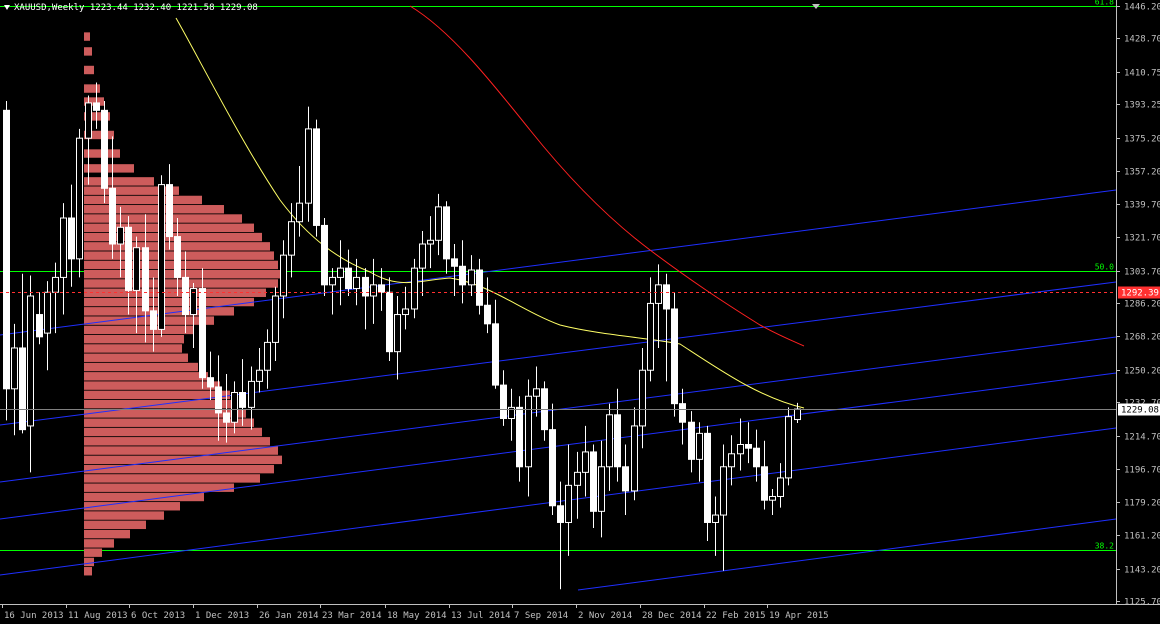 Image resolution: width=1160 pixels, height=624 pixels. I want to click on current-price-label: 1229.08, so click(1140, 411).